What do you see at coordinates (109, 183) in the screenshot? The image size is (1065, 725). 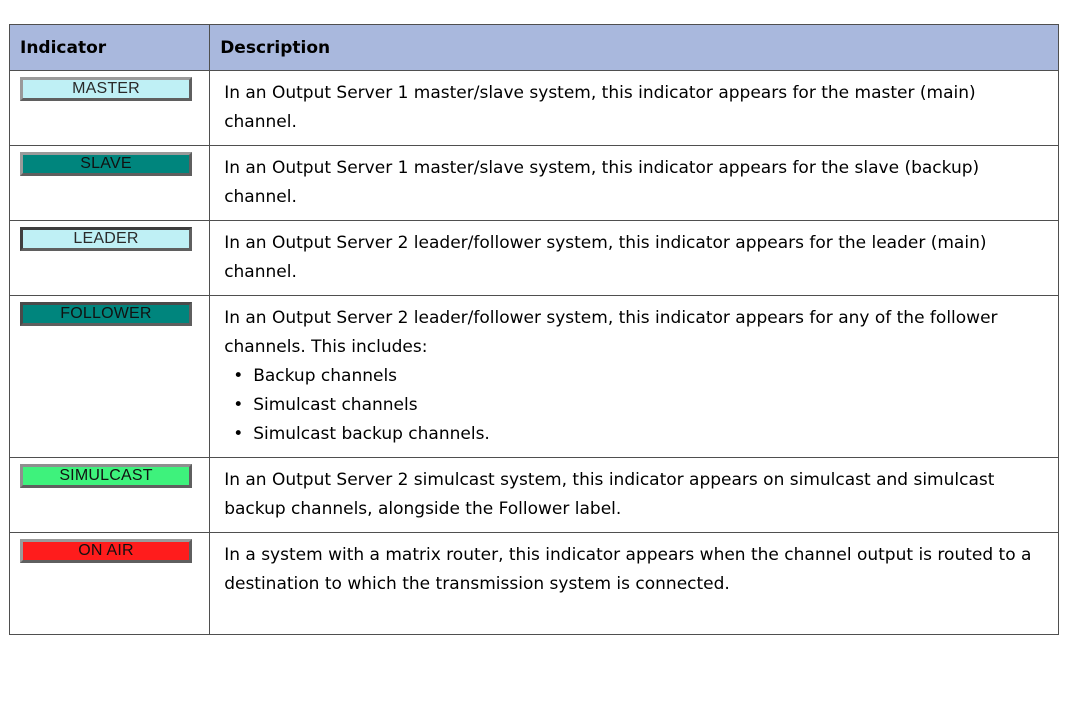 I see `indicator-cell-slave: SLAVE` at bounding box center [109, 183].